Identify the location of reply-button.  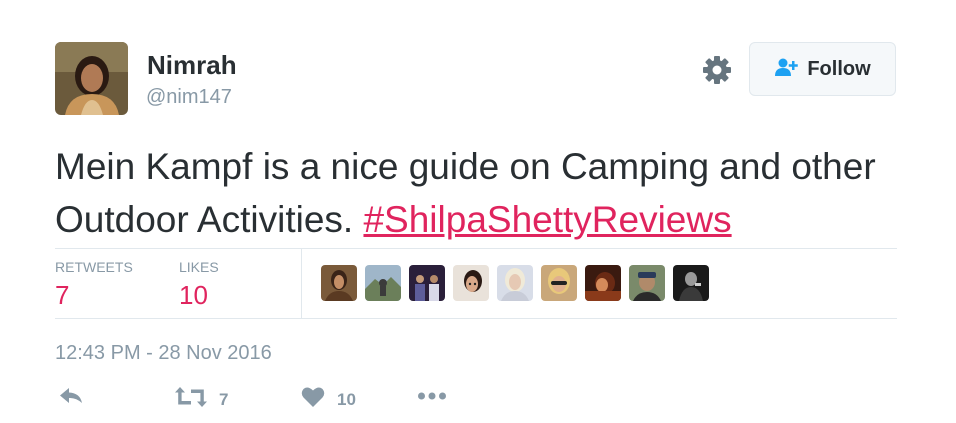
(71, 398).